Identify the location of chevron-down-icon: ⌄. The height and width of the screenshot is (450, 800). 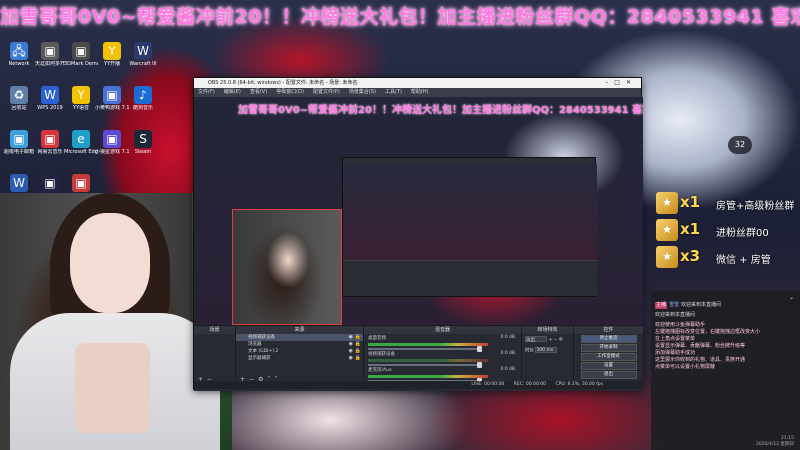
(791, 297).